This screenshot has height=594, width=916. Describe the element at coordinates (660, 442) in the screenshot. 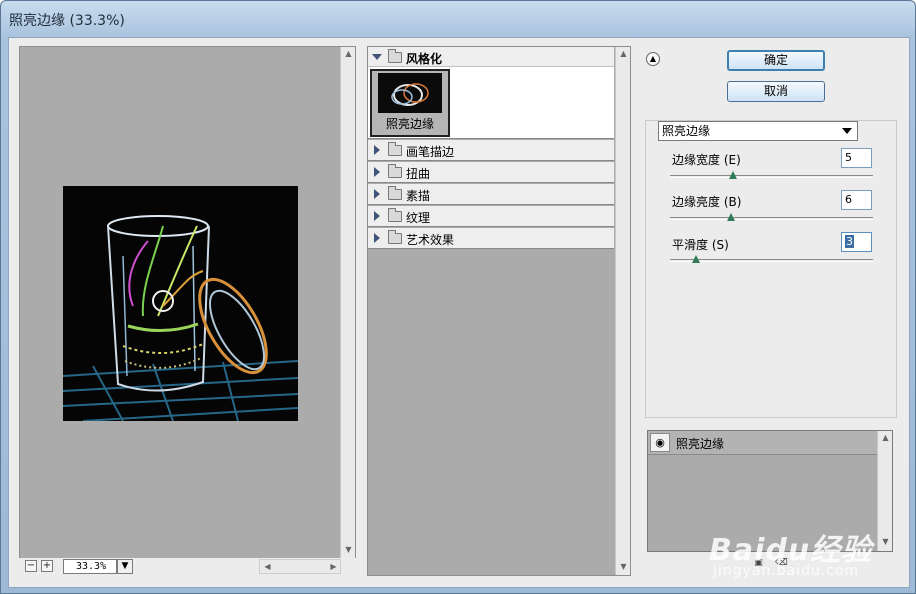

I see `eye-icon: ◉` at that location.